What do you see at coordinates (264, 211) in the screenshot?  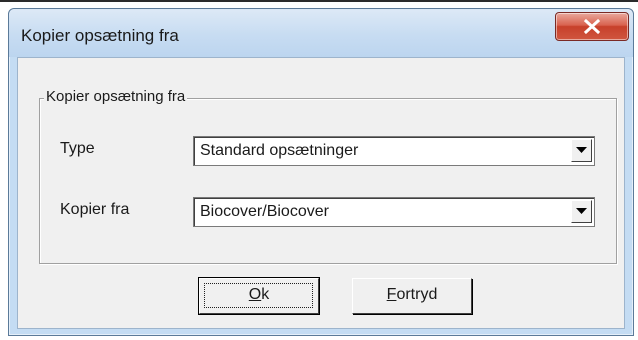 I see `copy-from-dropdown-value: Biocover/Biocover` at bounding box center [264, 211].